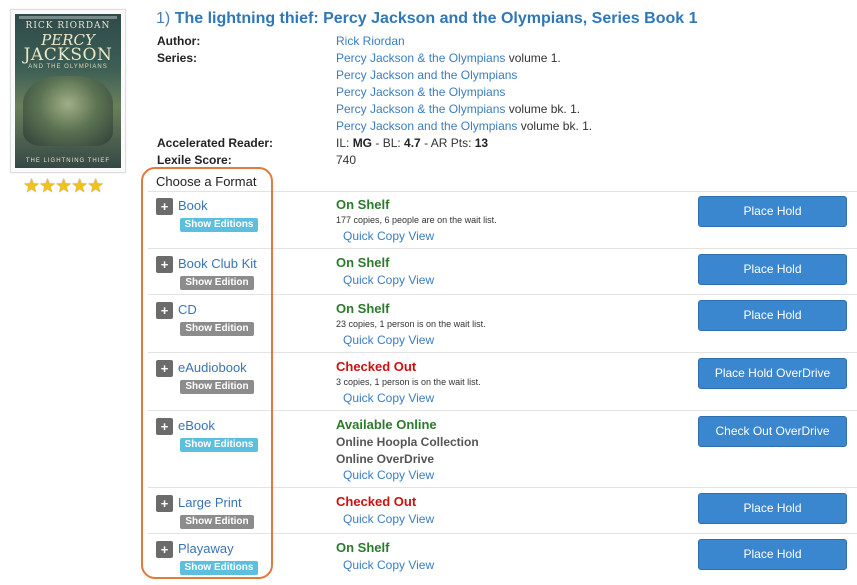 This screenshot has width=857, height=585. Describe the element at coordinates (68, 161) in the screenshot. I see `cover-bottom-title: THE LIGHTNING THIEF` at that location.